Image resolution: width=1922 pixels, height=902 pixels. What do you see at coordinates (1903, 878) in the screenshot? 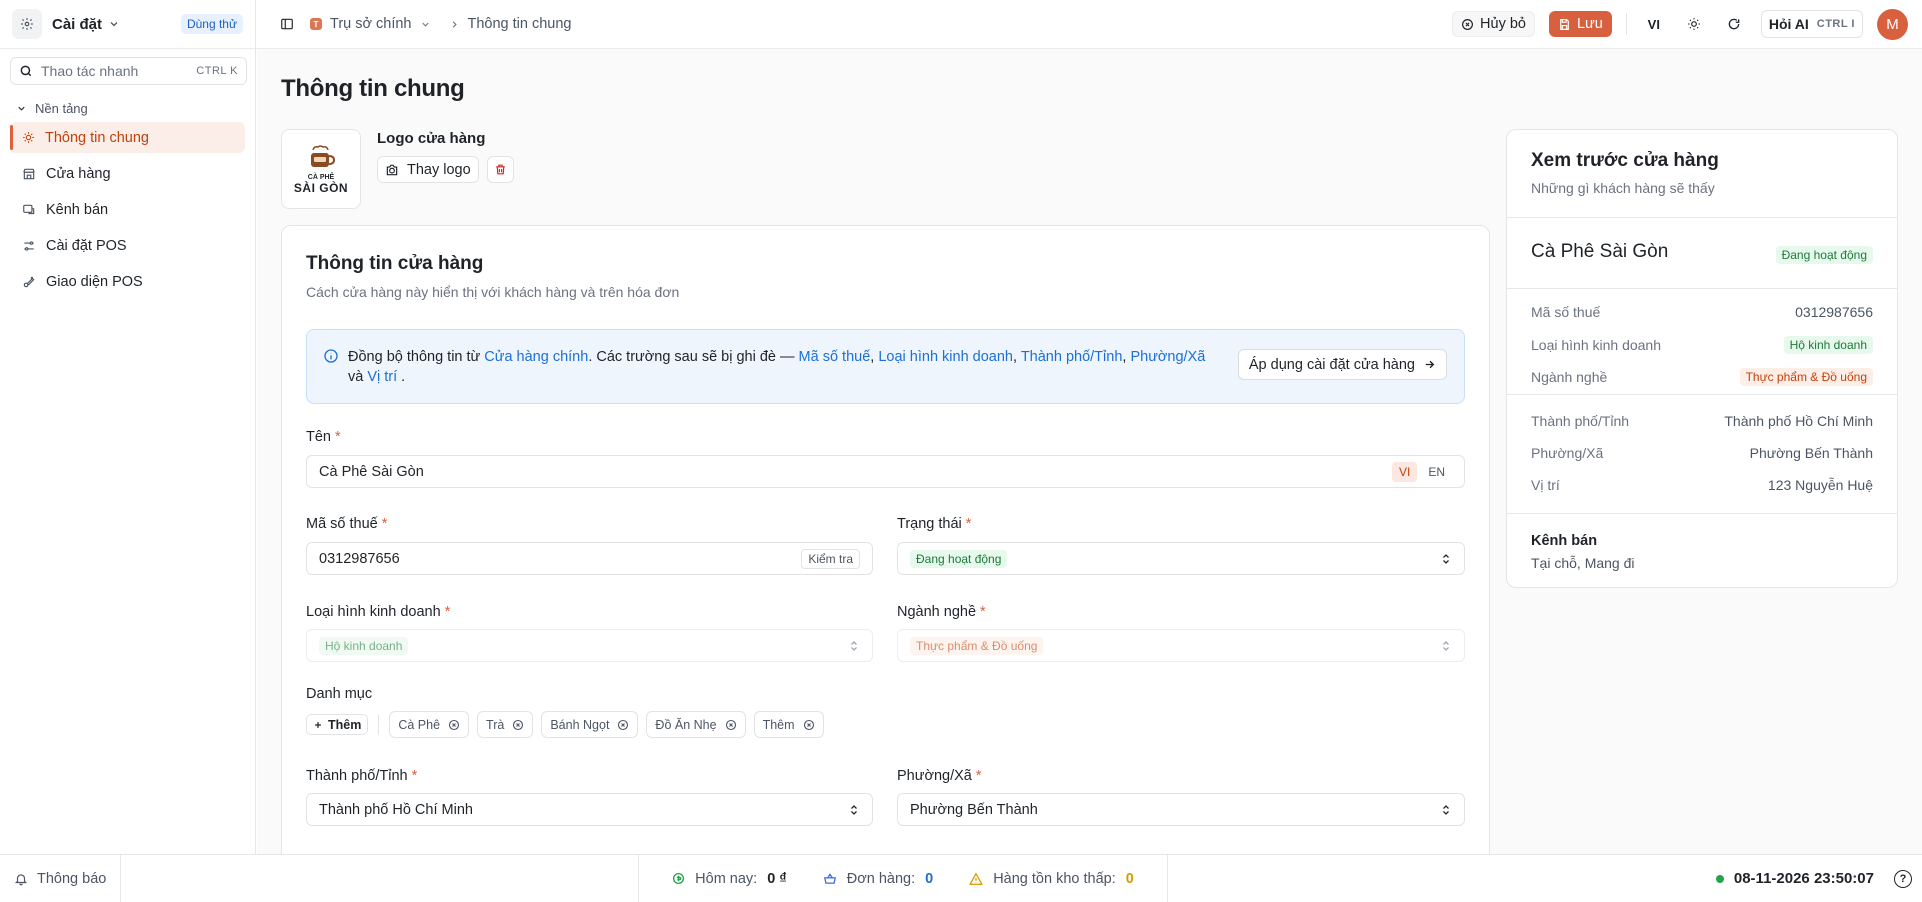
I see `help-icon: ?` at bounding box center [1903, 878].